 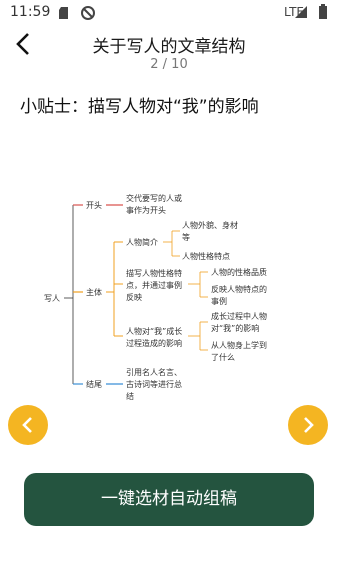 I want to click on data-saver-icon, so click(x=88, y=13).